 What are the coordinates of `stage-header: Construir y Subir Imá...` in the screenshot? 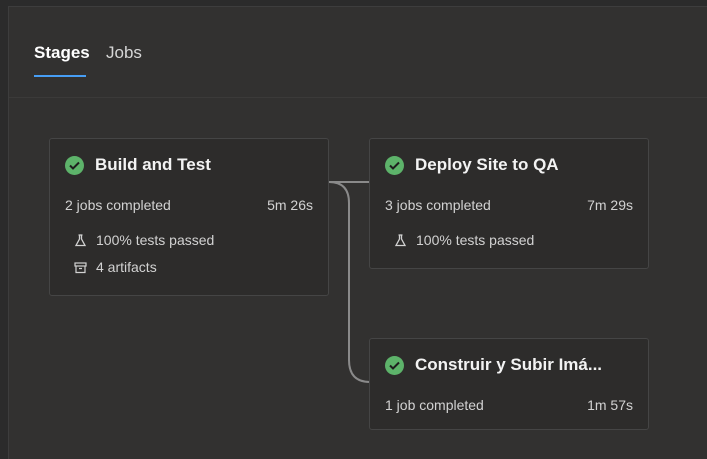 It's located at (493, 365).